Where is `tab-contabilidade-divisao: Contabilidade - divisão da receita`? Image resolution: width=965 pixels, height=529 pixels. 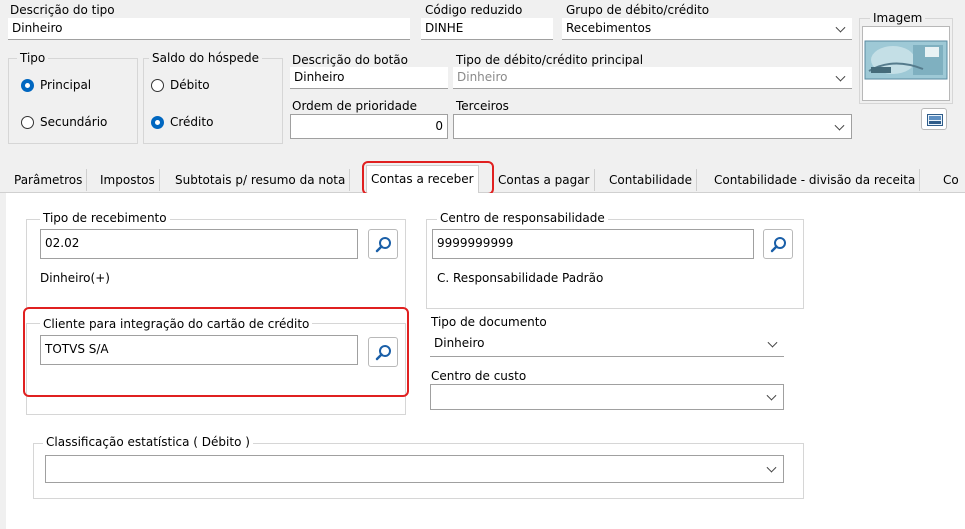 tab-contabilidade-divisao: Contabilidade - divisão da receita is located at coordinates (815, 180).